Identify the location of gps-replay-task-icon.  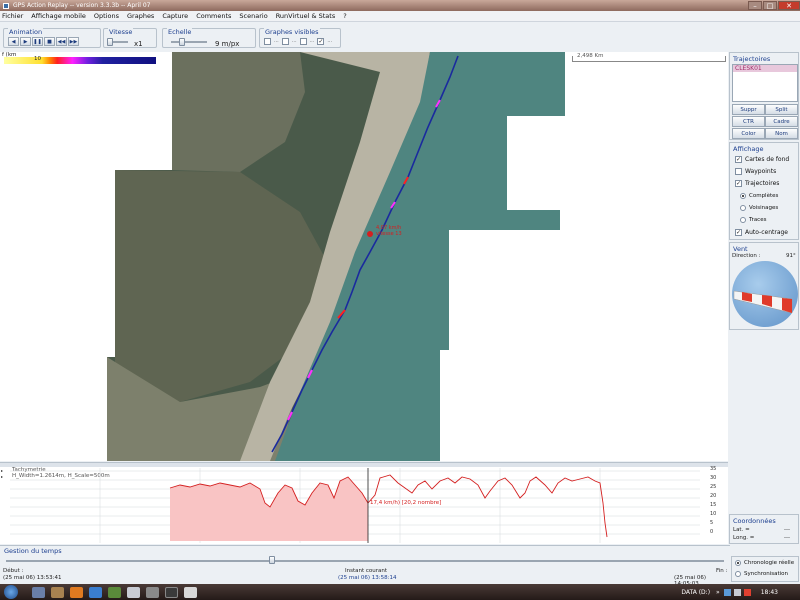
(190, 592).